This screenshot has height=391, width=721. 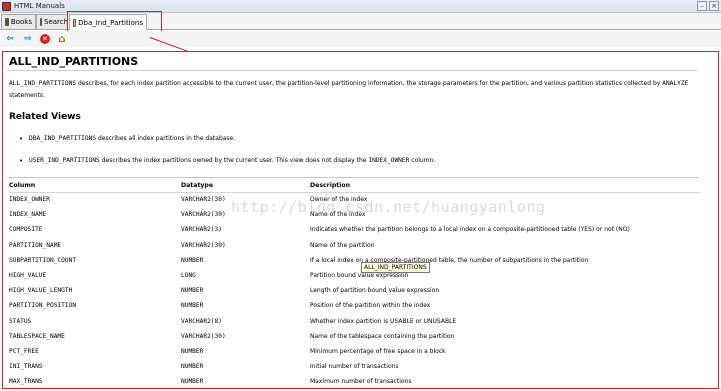 I want to click on row-column-name: STATUS, so click(x=20, y=321).